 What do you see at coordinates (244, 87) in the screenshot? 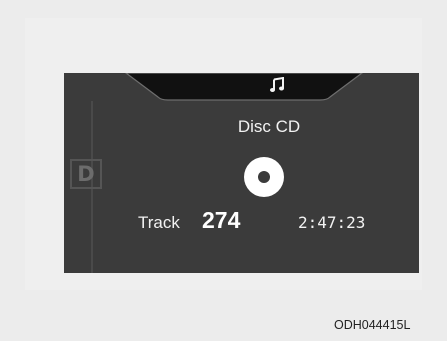
I see `top-tab` at bounding box center [244, 87].